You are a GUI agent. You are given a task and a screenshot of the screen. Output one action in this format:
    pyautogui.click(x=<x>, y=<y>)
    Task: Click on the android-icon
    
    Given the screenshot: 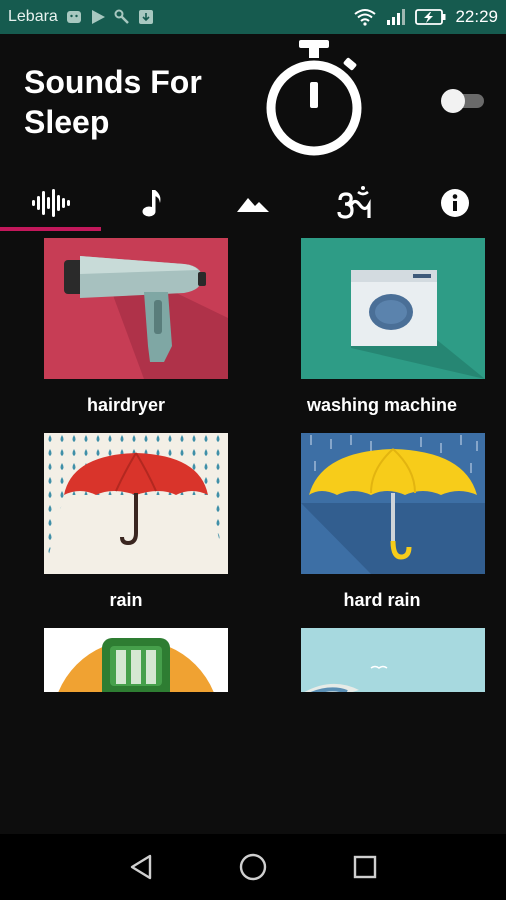 What is the action you would take?
    pyautogui.click(x=73, y=17)
    